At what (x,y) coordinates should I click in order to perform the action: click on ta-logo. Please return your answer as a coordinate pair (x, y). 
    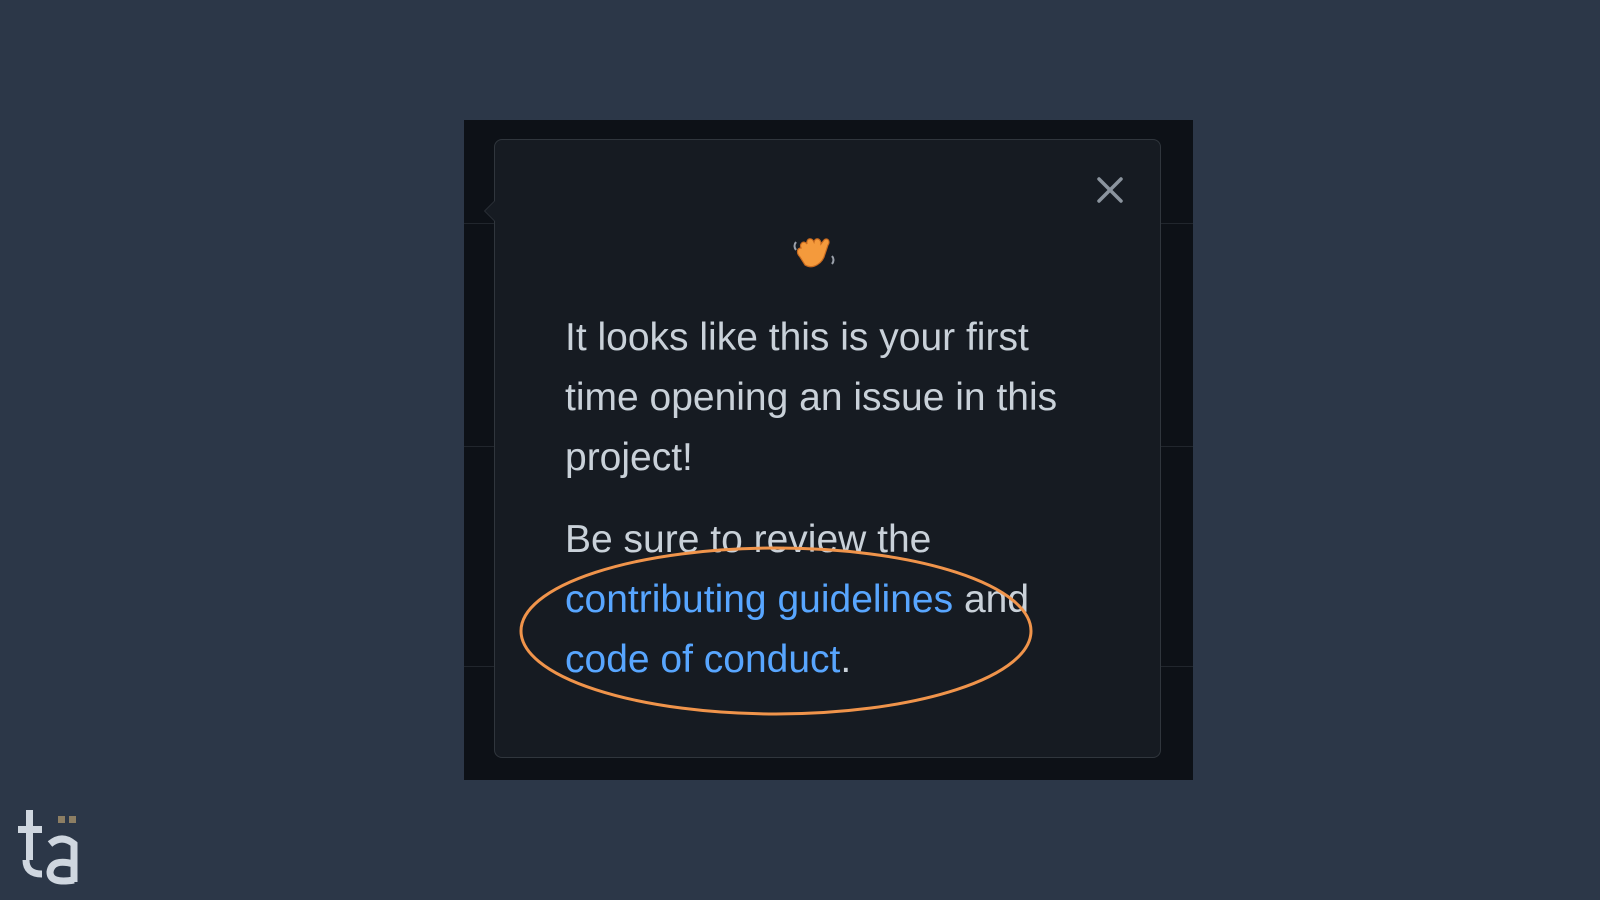
    Looking at the image, I should click on (51, 848).